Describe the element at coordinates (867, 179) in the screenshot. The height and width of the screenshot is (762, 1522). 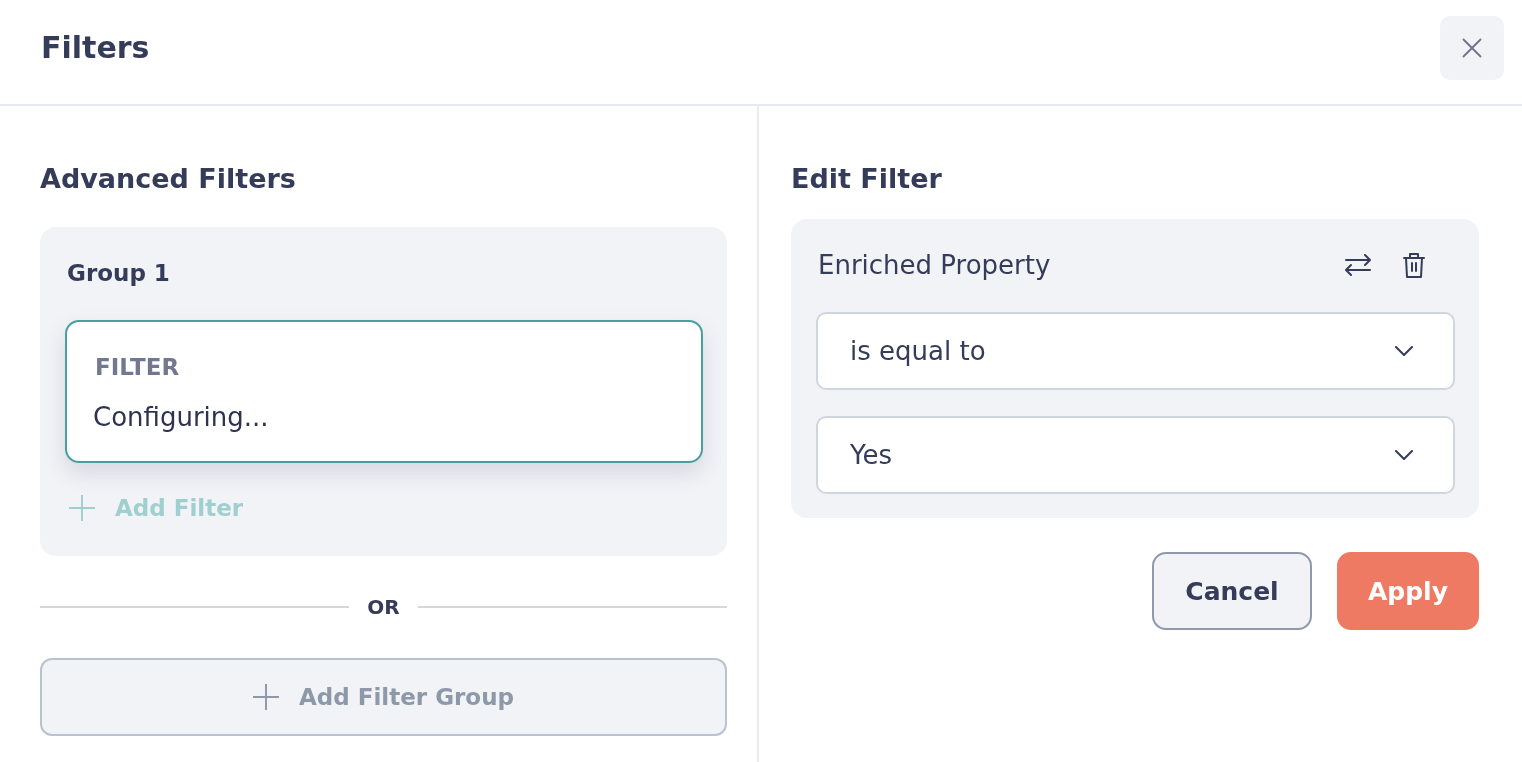
I see `section-heading: Edit Filter` at that location.